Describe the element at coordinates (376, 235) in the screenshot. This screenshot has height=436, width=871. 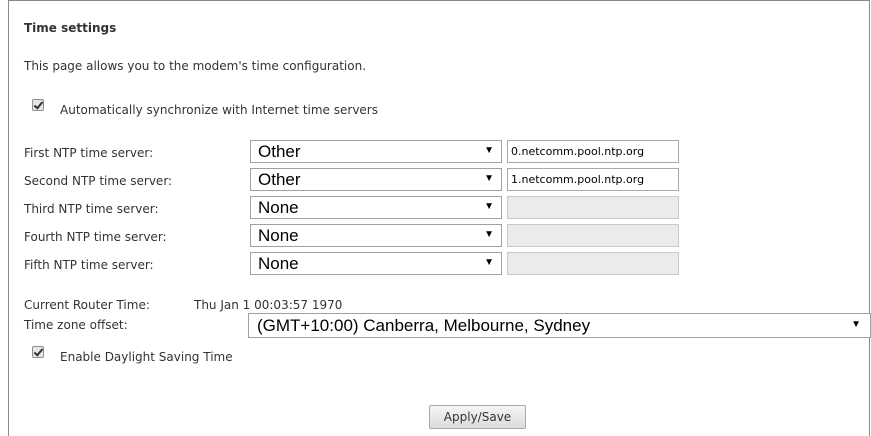
I see `ntp4-select: None ▼` at that location.